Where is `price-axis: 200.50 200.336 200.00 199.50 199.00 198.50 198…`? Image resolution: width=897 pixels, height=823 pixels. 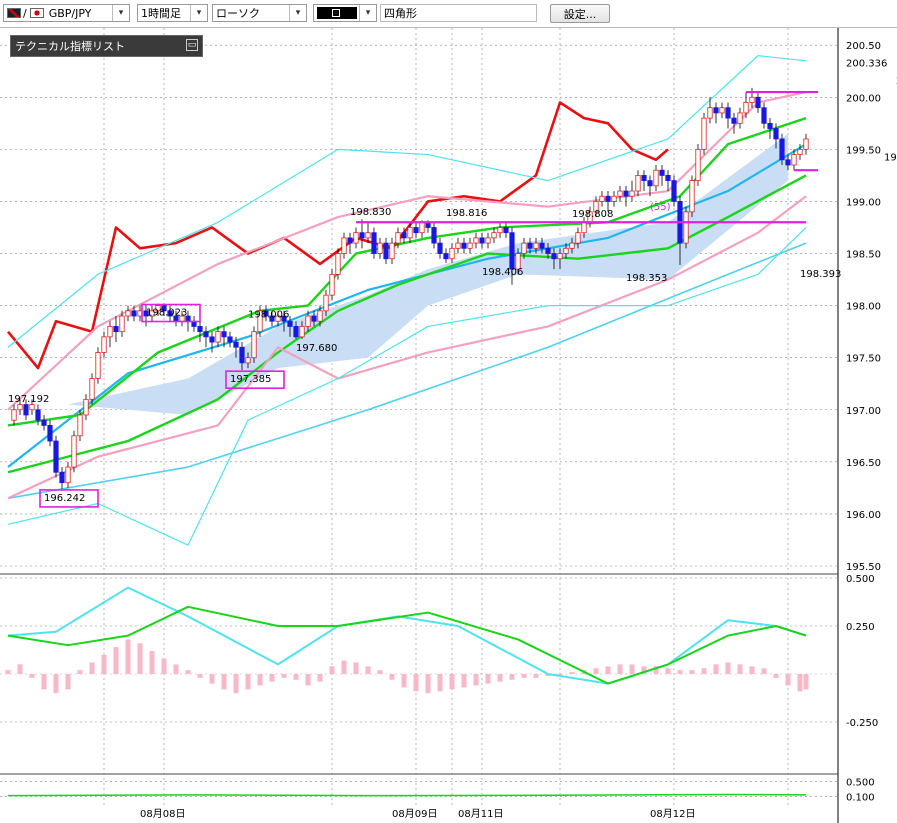
price-axis: 200.50 200.336 200.00 199.50 199.00 198.50 198… is located at coordinates (866, 422).